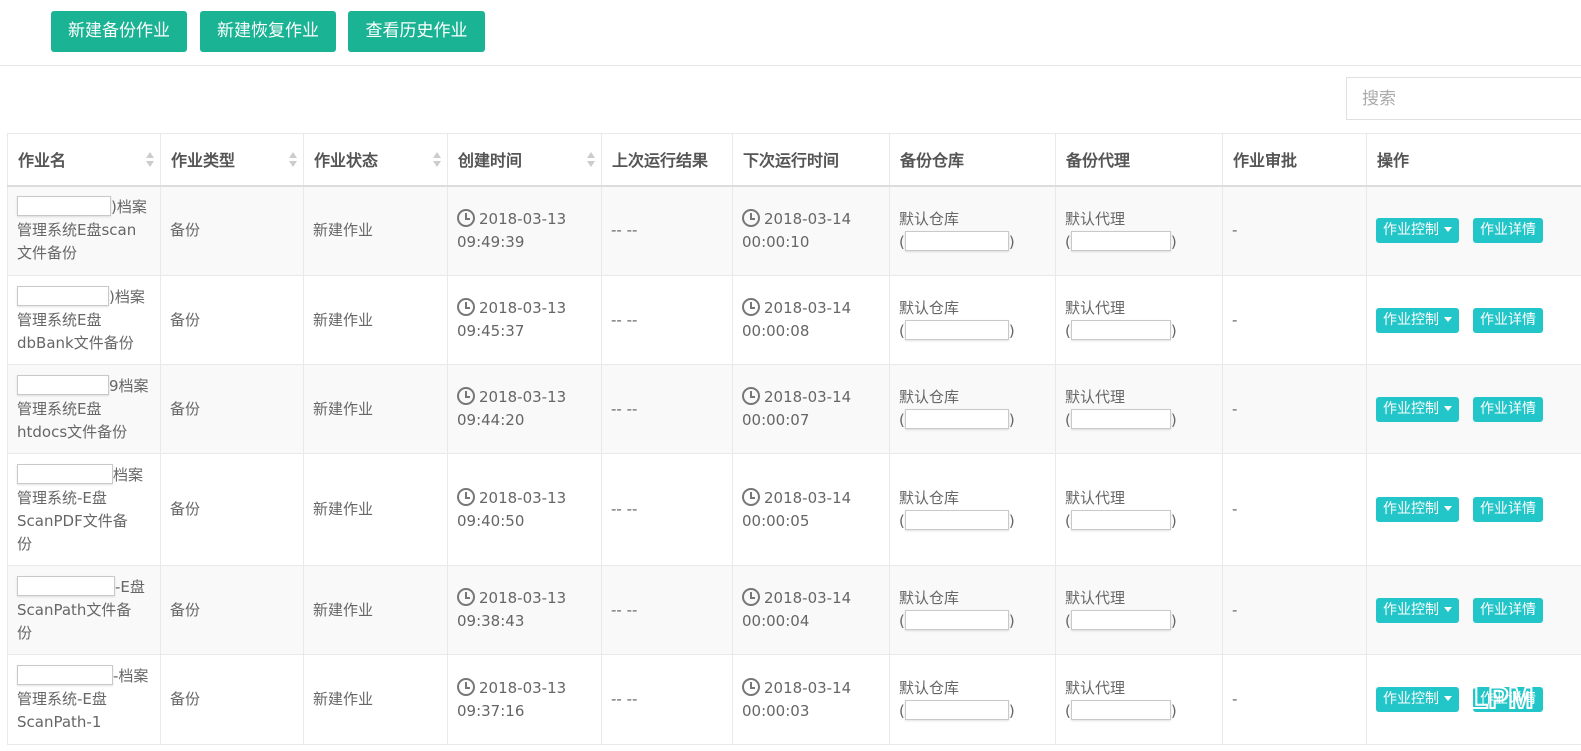 This screenshot has width=1581, height=751. Describe the element at coordinates (416, 31) in the screenshot. I see `view-history-jobs-button: 查看历史作业` at that location.